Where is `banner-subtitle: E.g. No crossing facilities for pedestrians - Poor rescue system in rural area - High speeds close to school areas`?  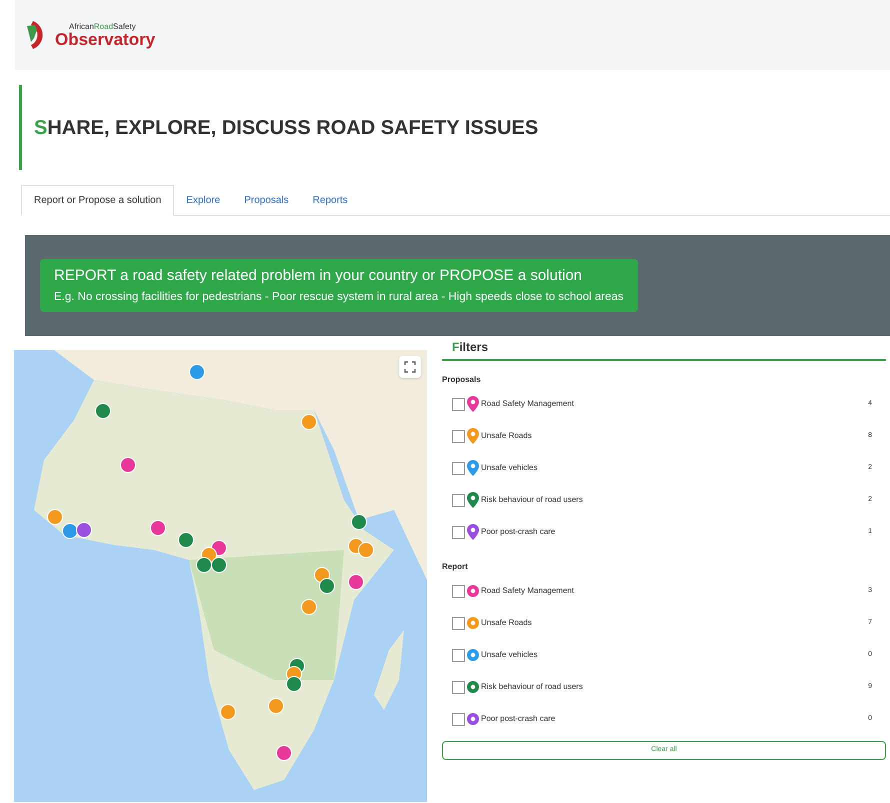 banner-subtitle: E.g. No crossing facilities for pedestrians - Poor rescue system in rural area - High speeds close to school areas is located at coordinates (339, 298).